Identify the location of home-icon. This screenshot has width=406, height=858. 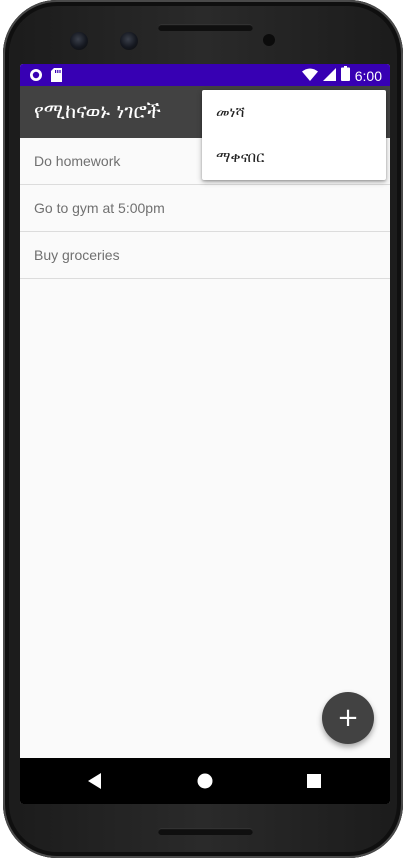
(205, 781).